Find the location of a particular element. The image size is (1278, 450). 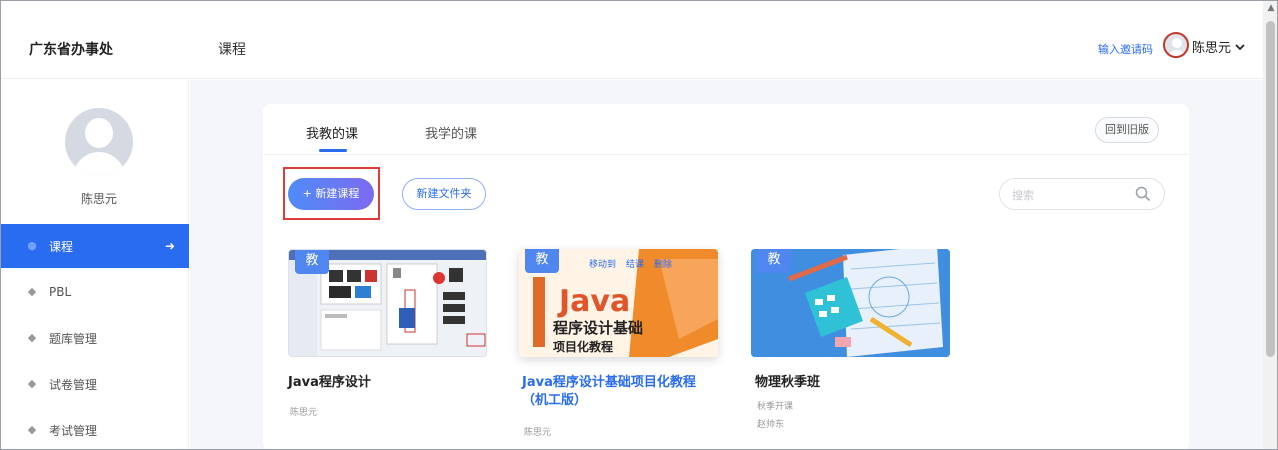

sidebar-item-question-bank: ◆ 题库管理 is located at coordinates (95, 338).